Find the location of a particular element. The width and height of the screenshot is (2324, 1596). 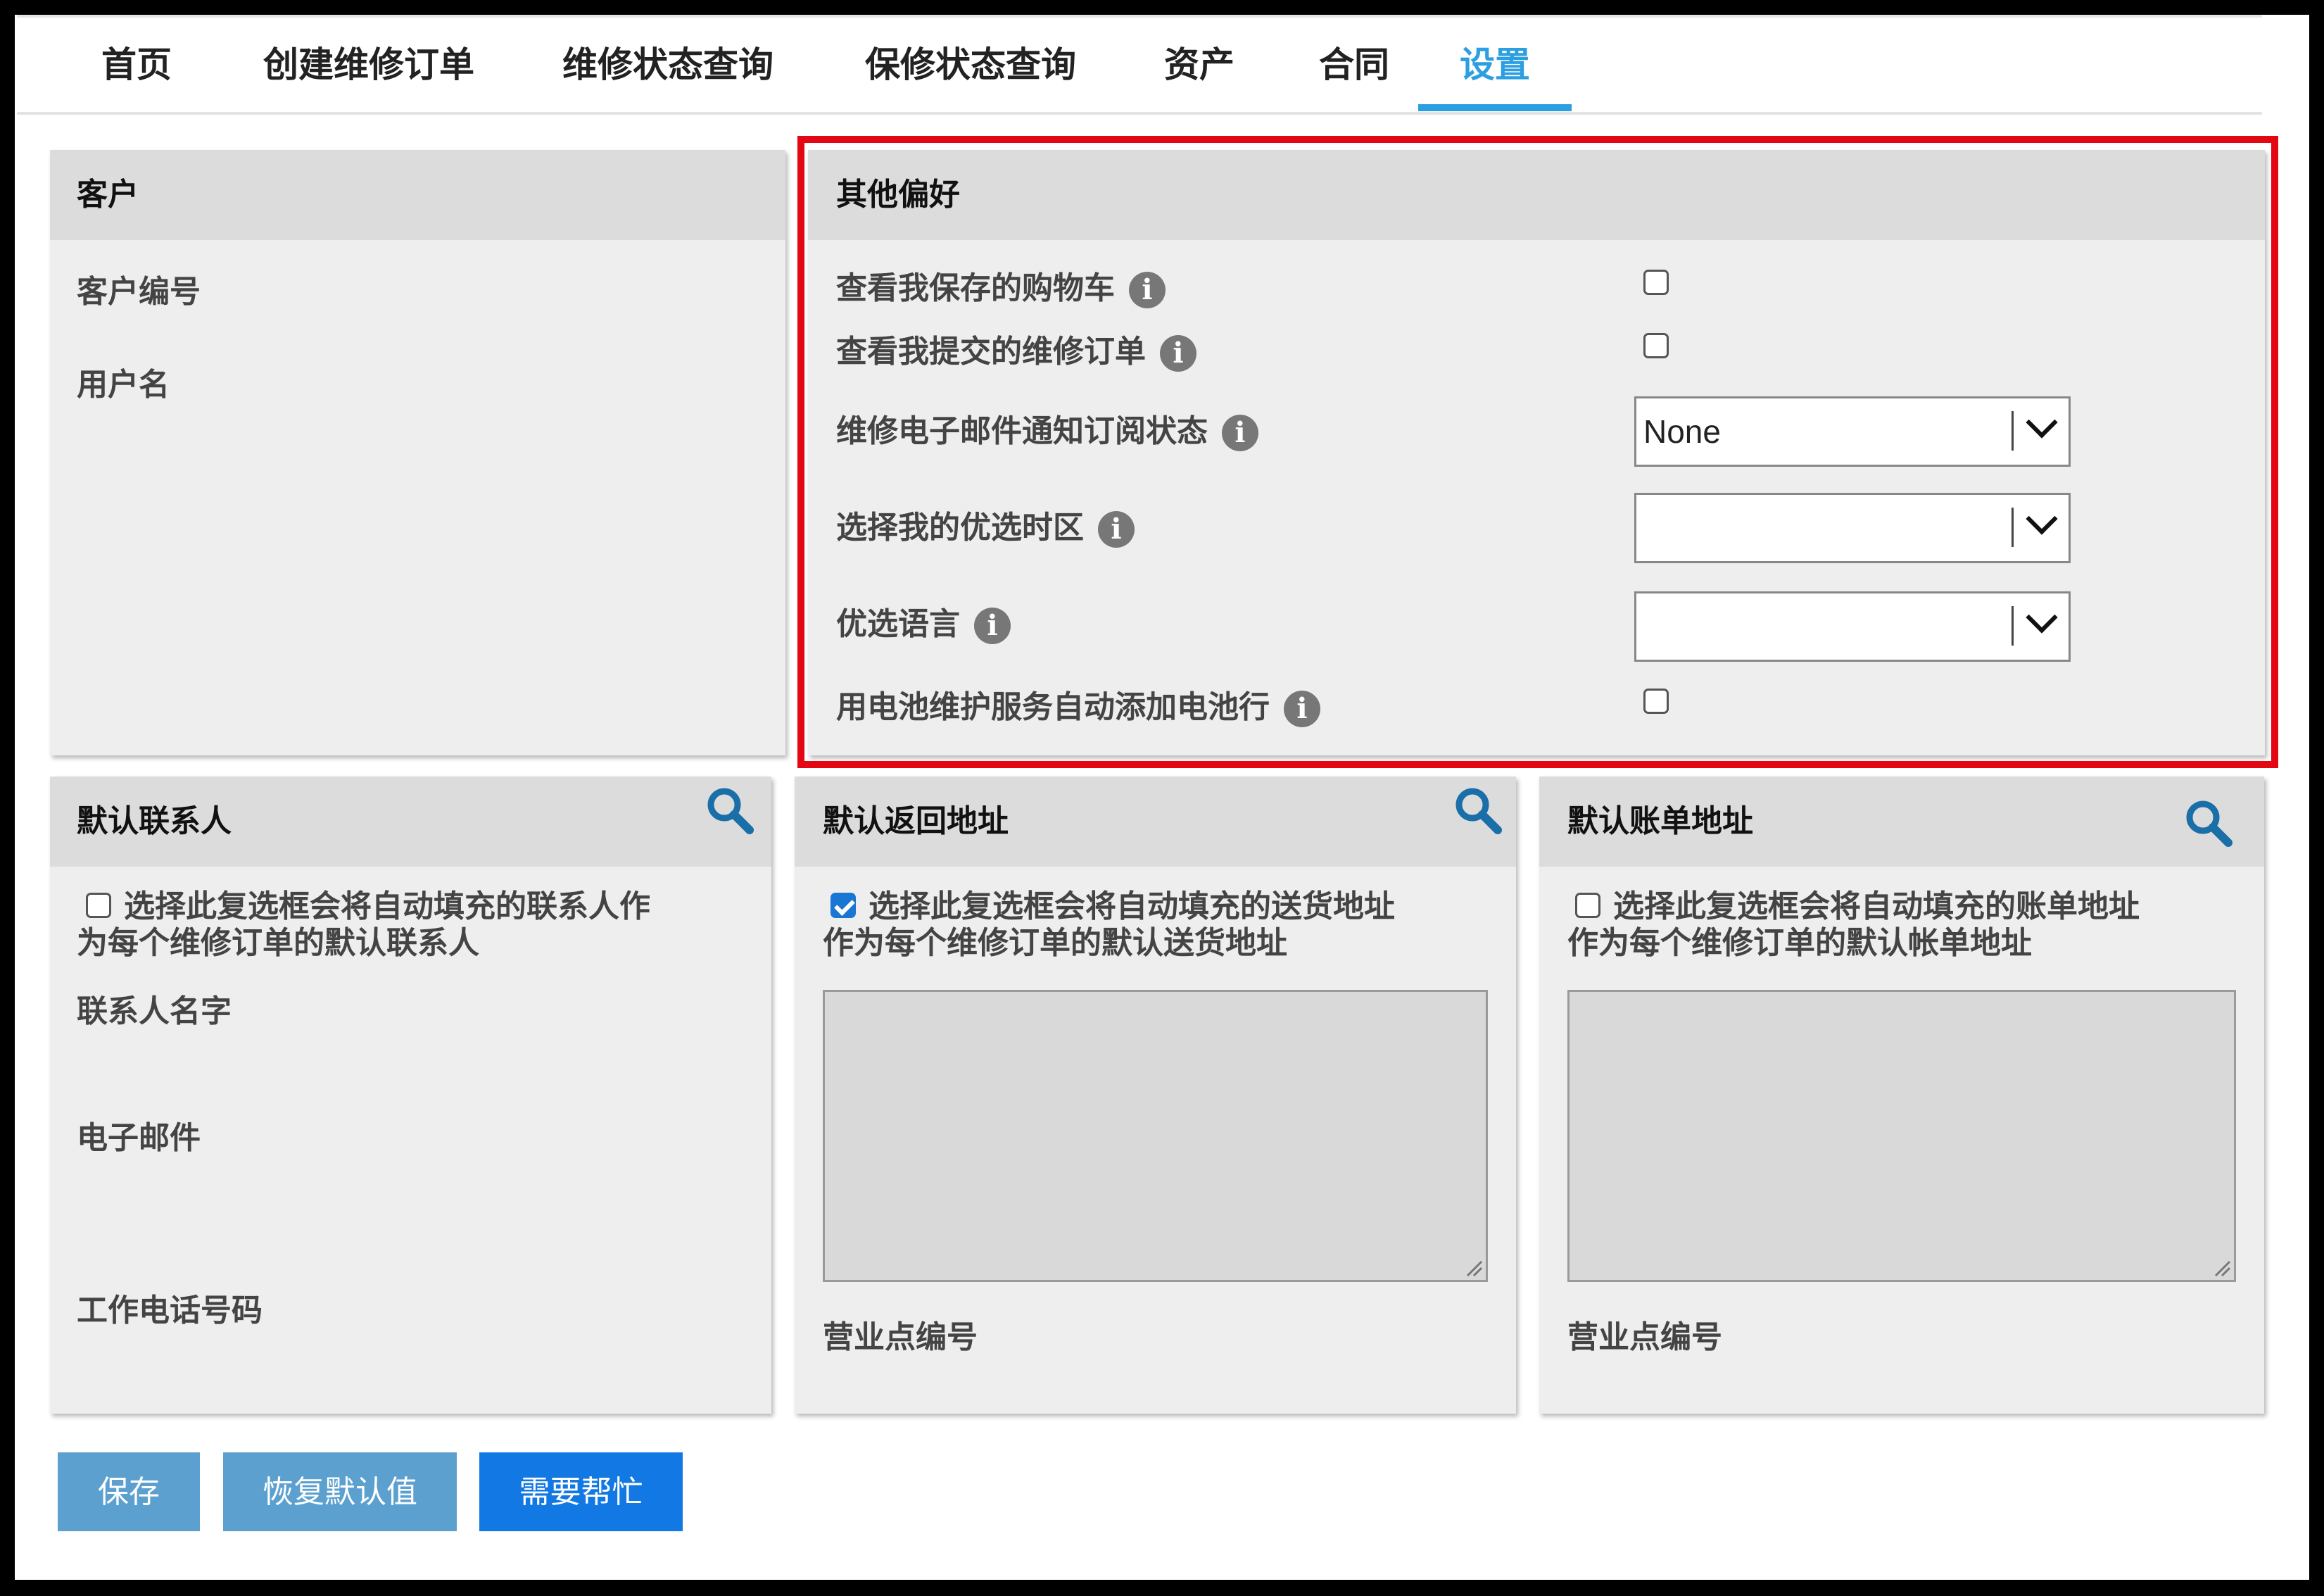

default-return-title: 默认返回地址 is located at coordinates (916, 821).